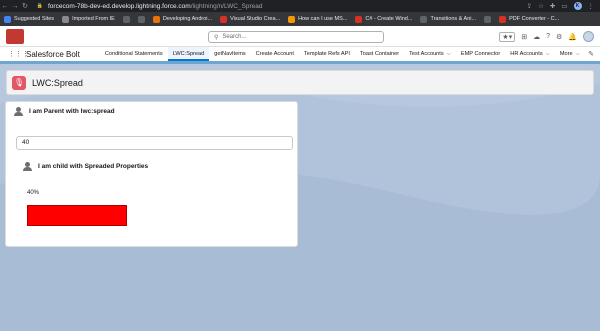 This screenshot has width=600, height=331. I want to click on global-header: ⚲ Search... ★▾ ⊞ ☁ ? ⚙ 🔔, so click(300, 36).